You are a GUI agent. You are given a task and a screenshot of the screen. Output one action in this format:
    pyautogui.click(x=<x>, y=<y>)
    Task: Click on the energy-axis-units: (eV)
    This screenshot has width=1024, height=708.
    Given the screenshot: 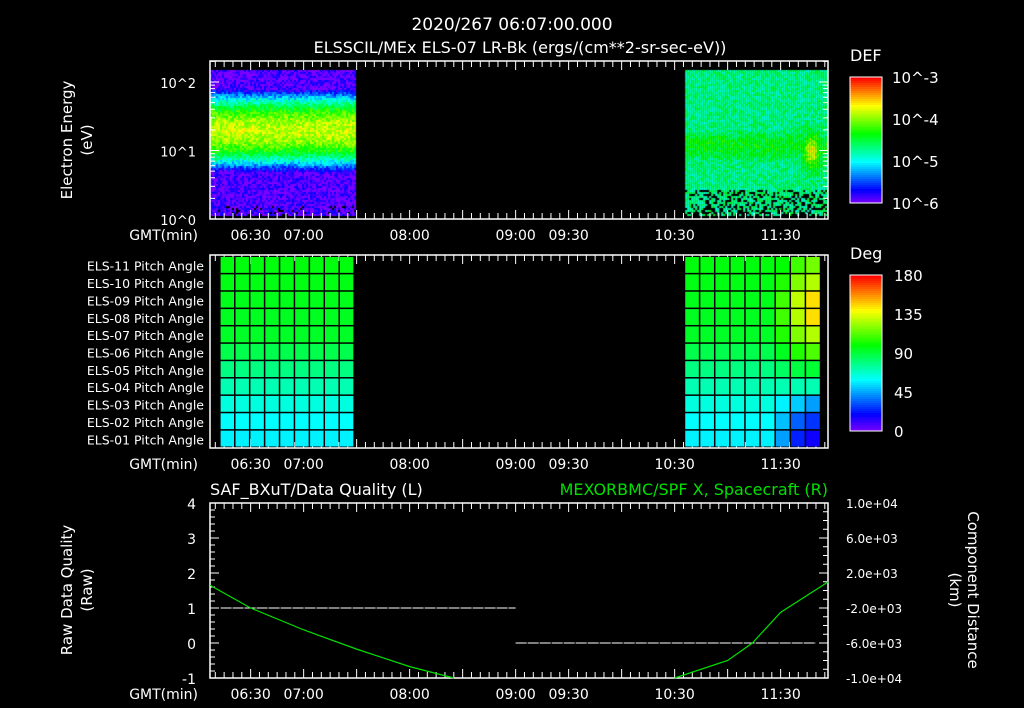 What is the action you would take?
    pyautogui.click(x=87, y=139)
    